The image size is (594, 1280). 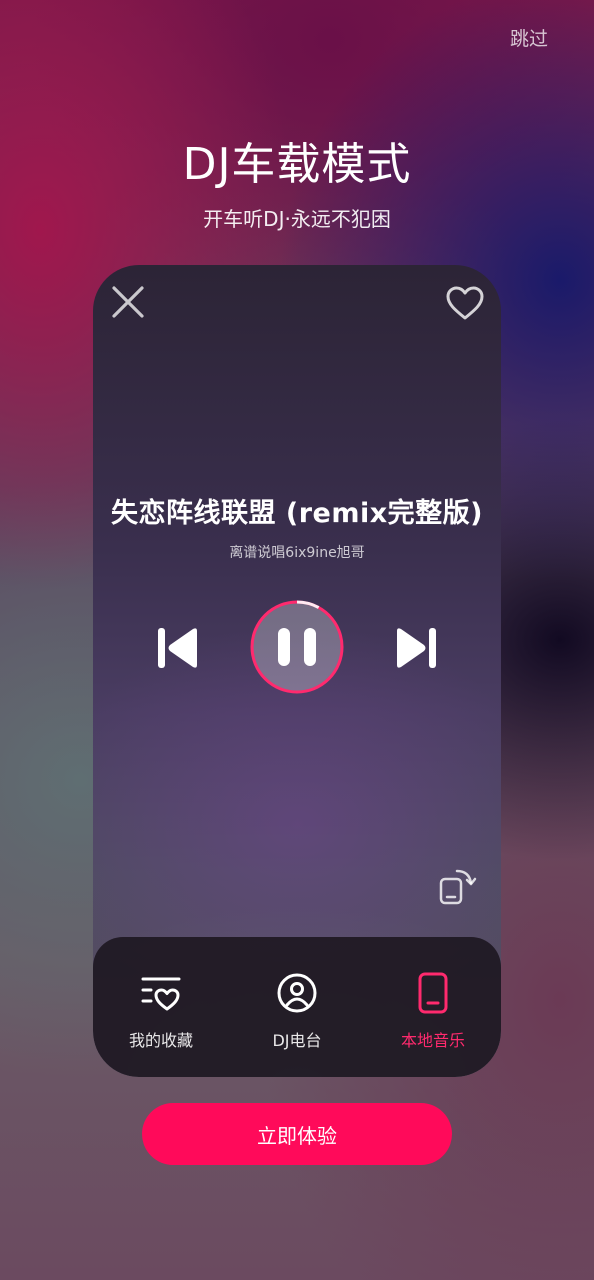 I want to click on tab-dj-radio: DJ电台, so click(x=297, y=1007).